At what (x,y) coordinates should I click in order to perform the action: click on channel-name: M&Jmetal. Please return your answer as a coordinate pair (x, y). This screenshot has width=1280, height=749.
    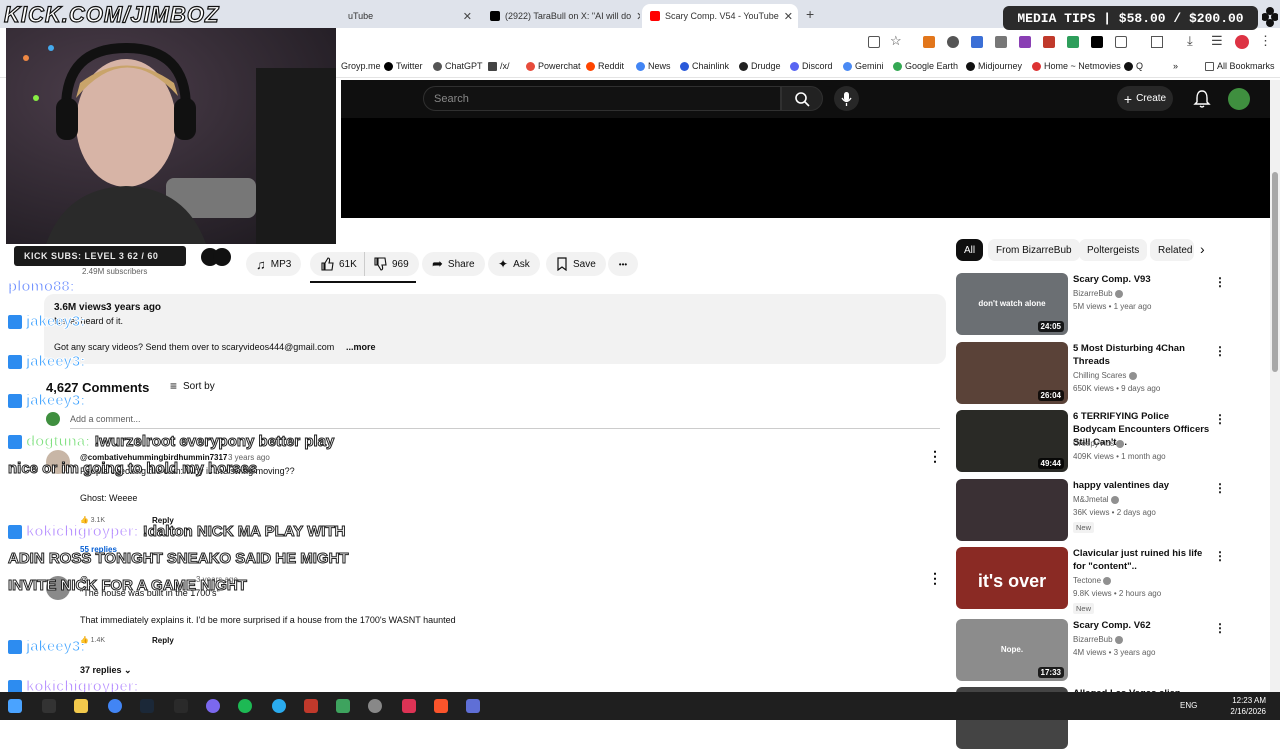
    Looking at the image, I should click on (1096, 499).